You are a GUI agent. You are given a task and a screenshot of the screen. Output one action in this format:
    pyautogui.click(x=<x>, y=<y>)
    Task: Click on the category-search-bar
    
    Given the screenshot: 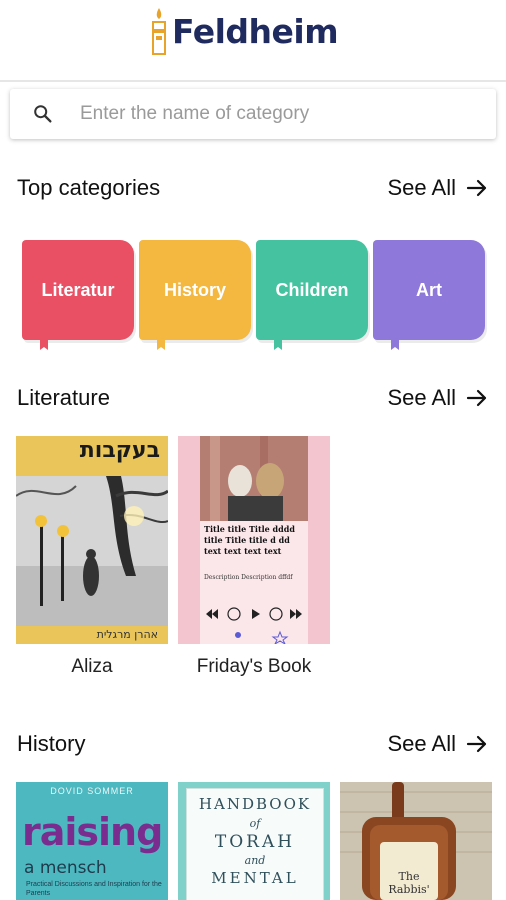 What is the action you would take?
    pyautogui.click(x=253, y=114)
    